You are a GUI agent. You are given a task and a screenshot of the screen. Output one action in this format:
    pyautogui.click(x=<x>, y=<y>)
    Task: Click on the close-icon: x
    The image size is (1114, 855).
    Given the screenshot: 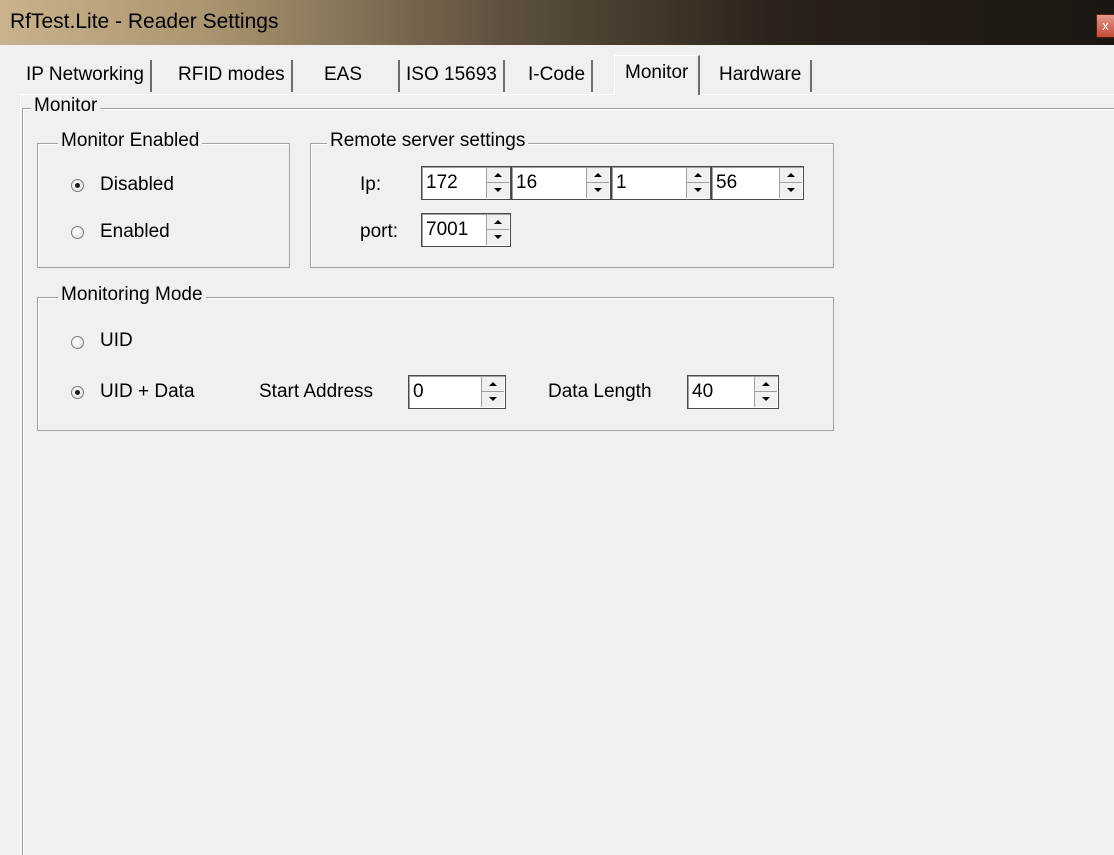 What is the action you would take?
    pyautogui.click(x=1105, y=25)
    